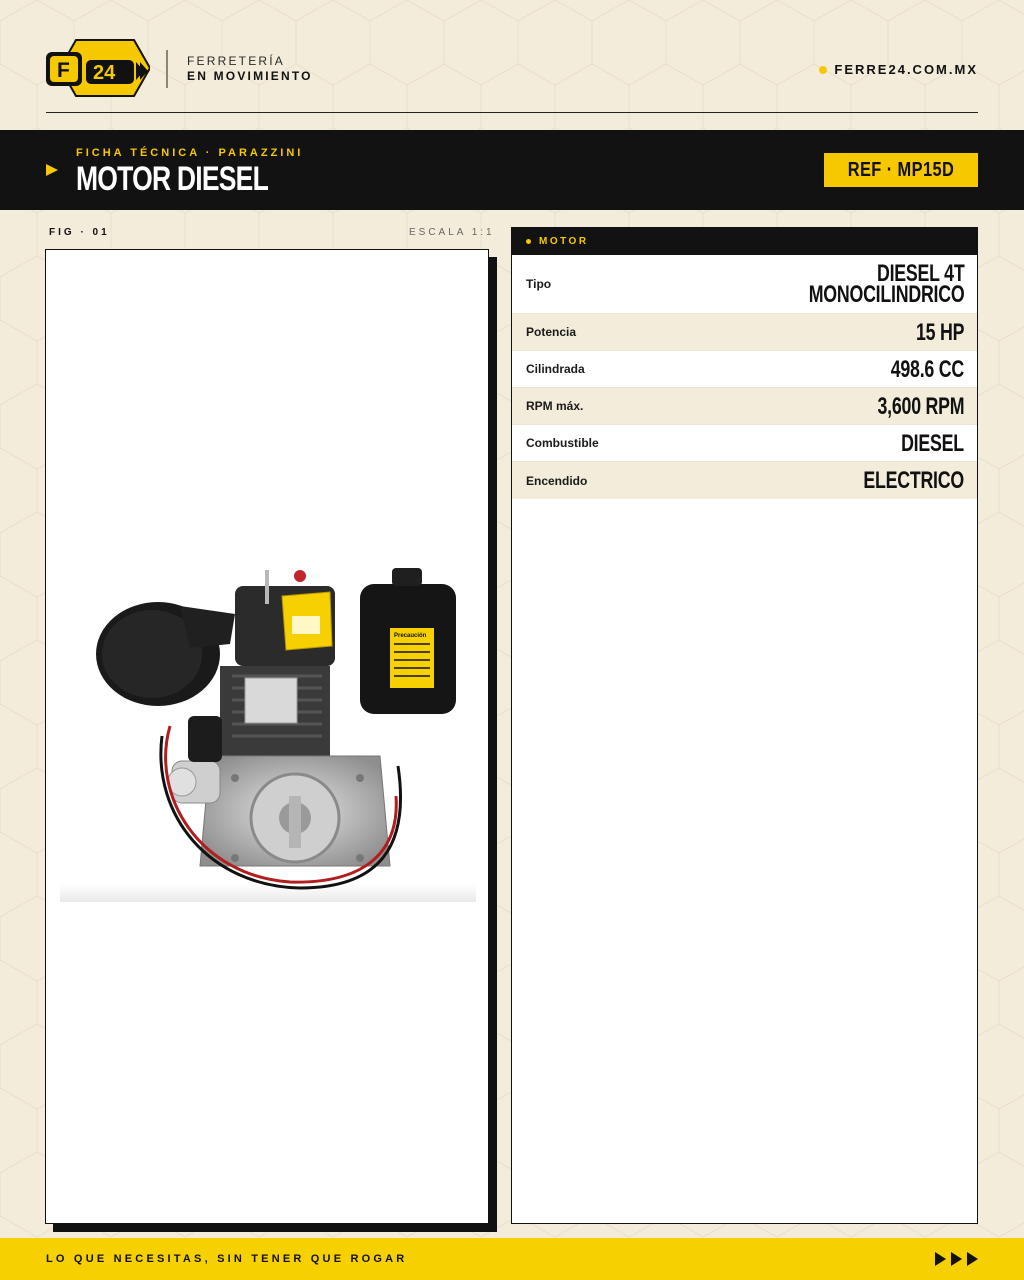 This screenshot has width=1024, height=1280. What do you see at coordinates (250, 76) in the screenshot?
I see `brand-line-2: EN MOVIMIENTO` at bounding box center [250, 76].